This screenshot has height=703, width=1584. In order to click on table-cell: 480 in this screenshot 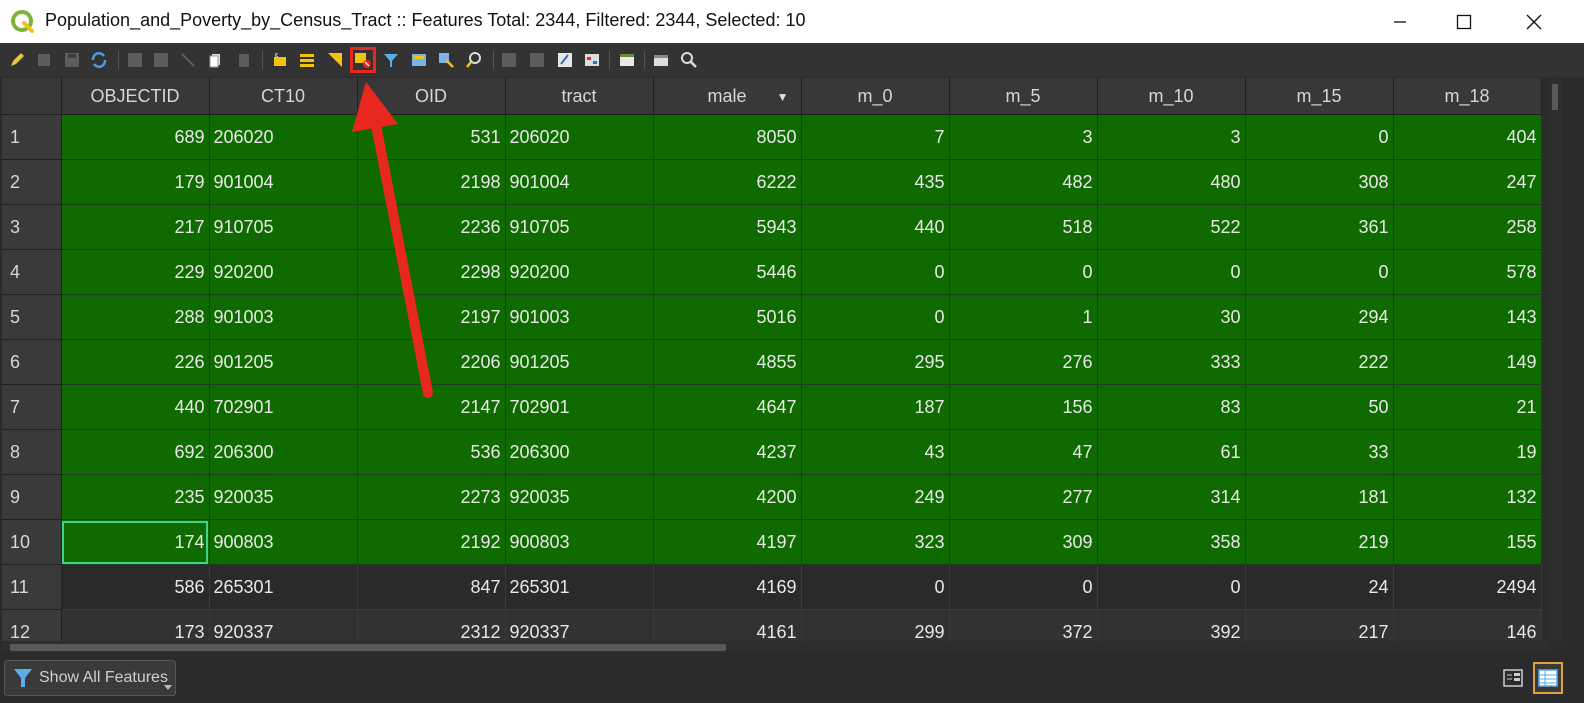, I will do `click(1171, 182)`.